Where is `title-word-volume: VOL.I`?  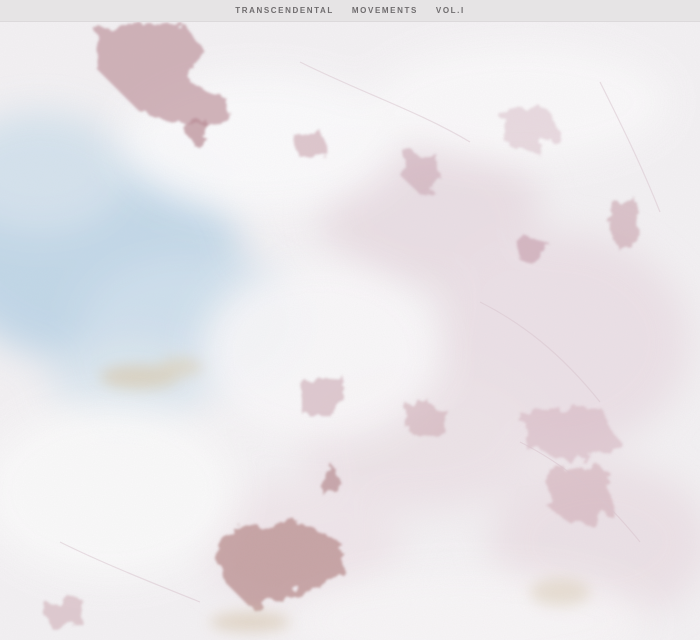
title-word-volume: VOL.I is located at coordinates (450, 10).